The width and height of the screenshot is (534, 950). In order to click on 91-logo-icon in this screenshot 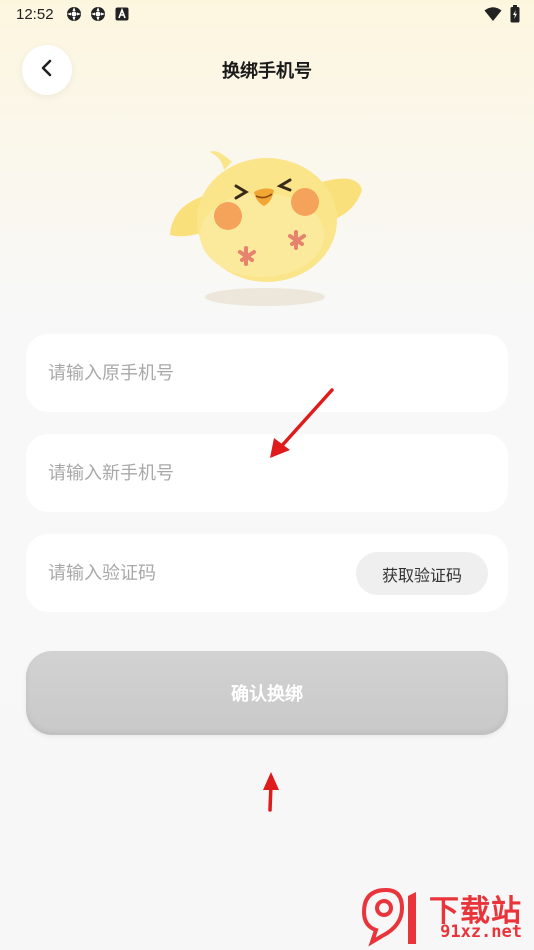, I will do `click(388, 917)`.